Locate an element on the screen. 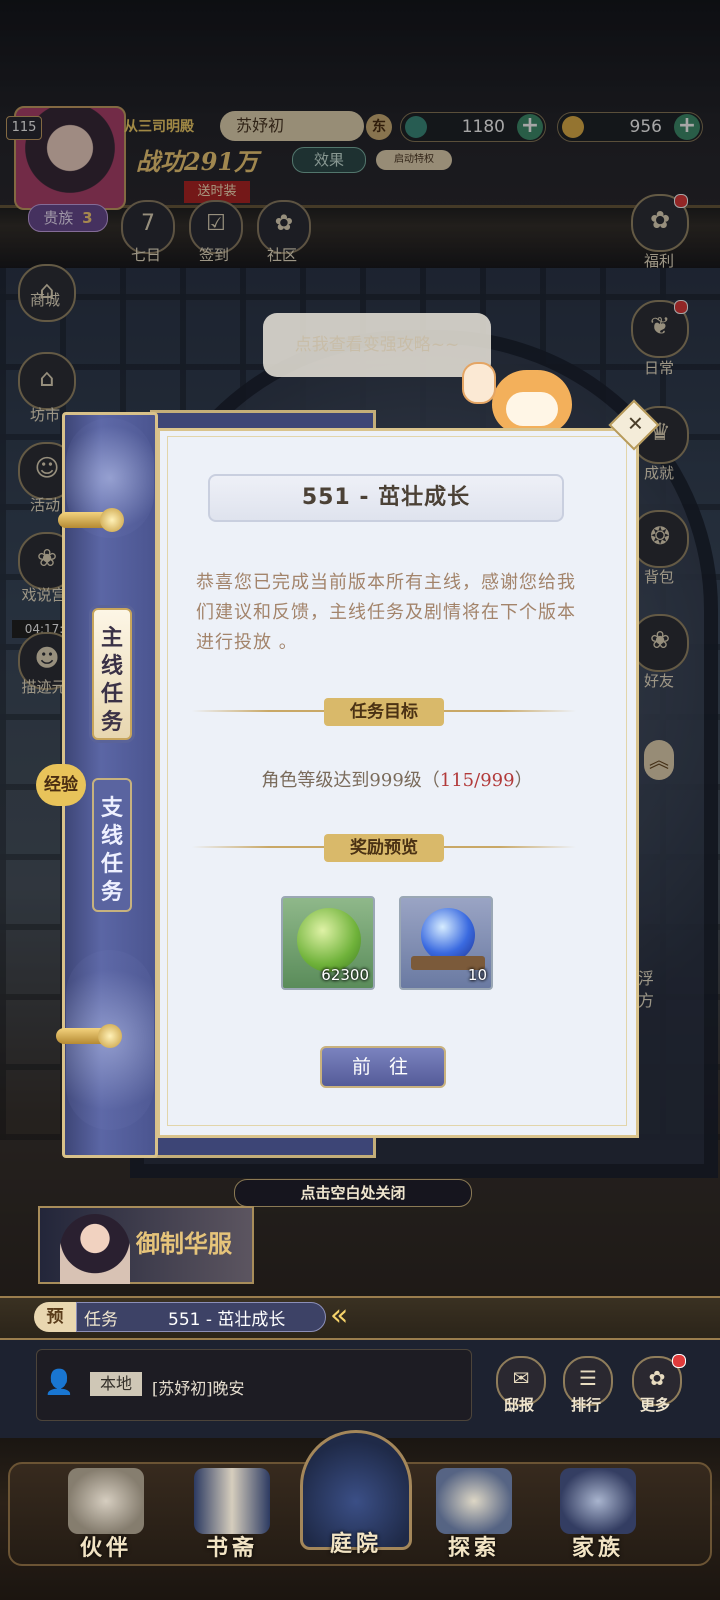  go-button: 前 往 is located at coordinates (383, 1067).